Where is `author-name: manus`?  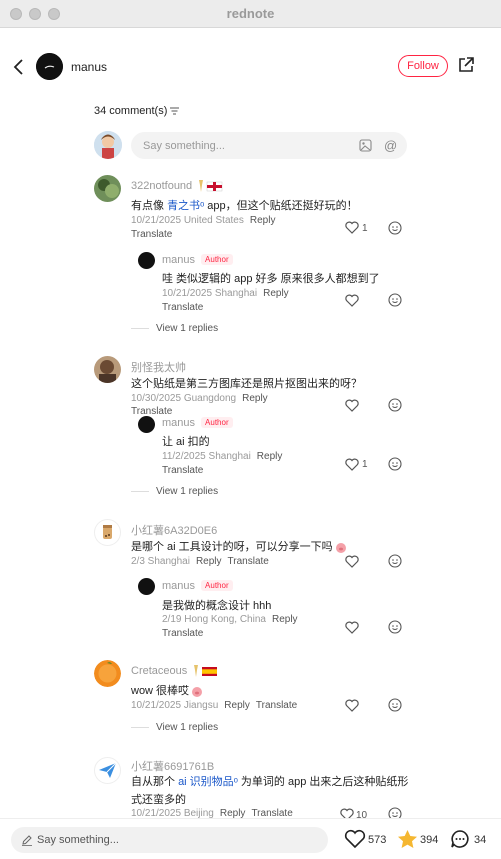 author-name: manus is located at coordinates (89, 67).